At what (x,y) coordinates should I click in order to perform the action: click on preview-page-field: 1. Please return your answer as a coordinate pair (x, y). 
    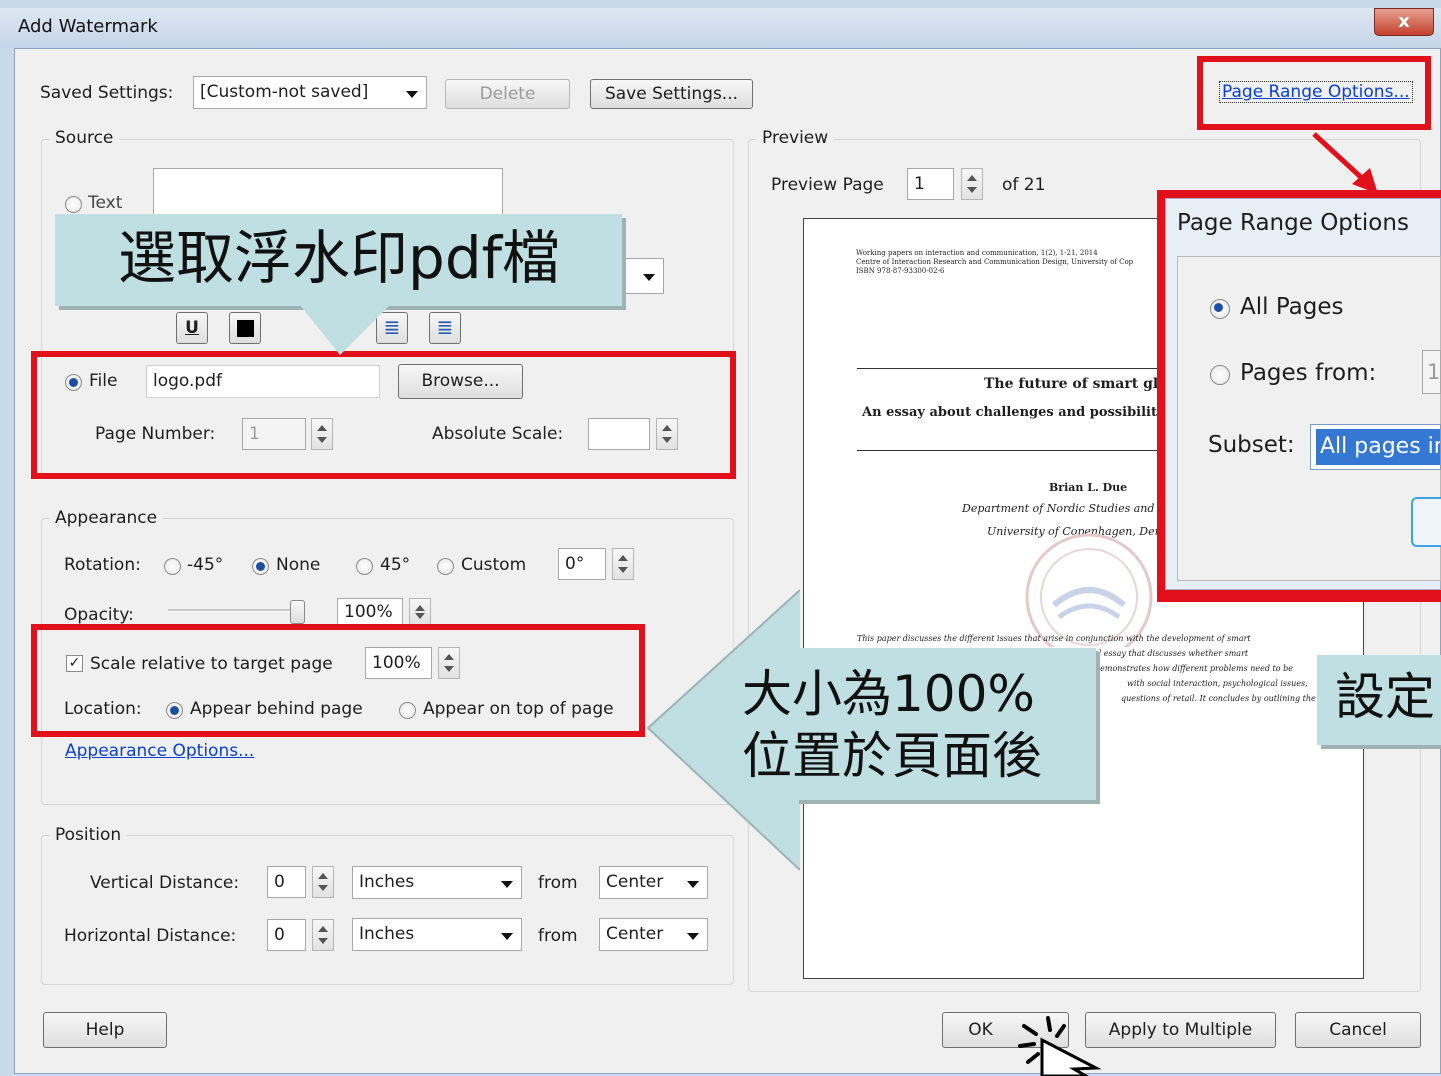
    Looking at the image, I should click on (930, 184).